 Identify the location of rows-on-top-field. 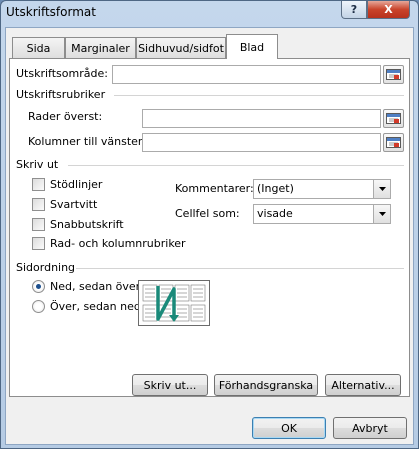
(261, 118).